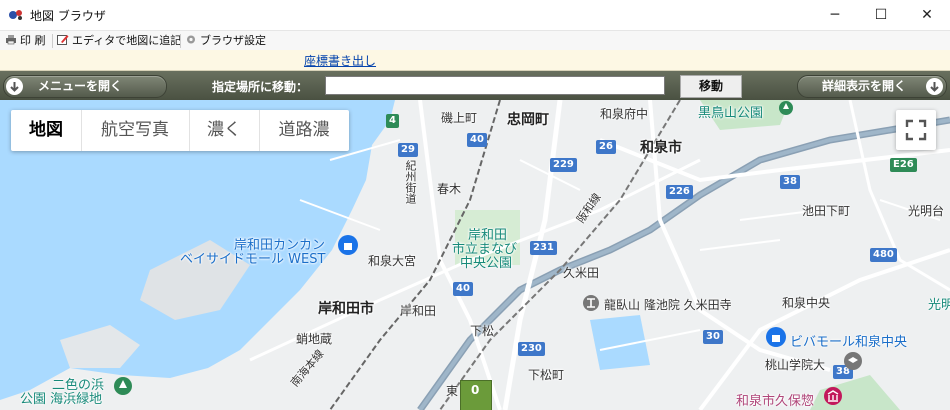 The height and width of the screenshot is (410, 950). I want to click on gear-icon, so click(191, 39).